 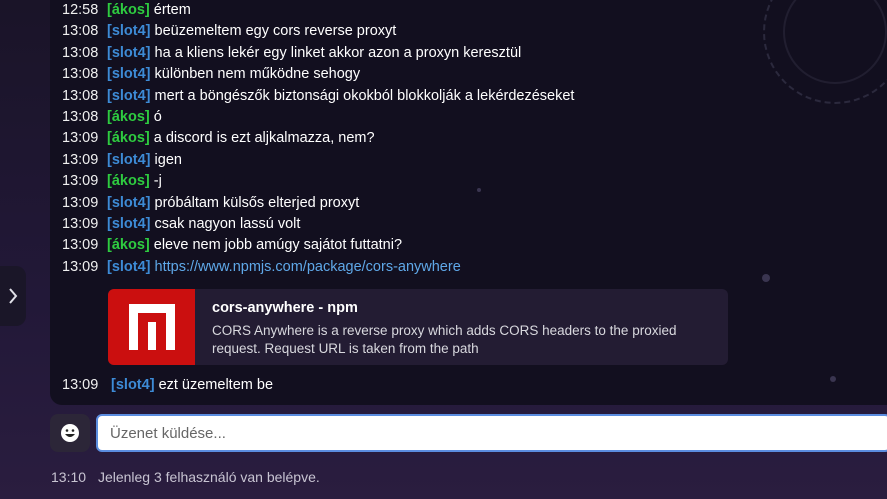 What do you see at coordinates (257, 202) in the screenshot?
I see `message-text: próbáltam külsős elterjed proxyt` at bounding box center [257, 202].